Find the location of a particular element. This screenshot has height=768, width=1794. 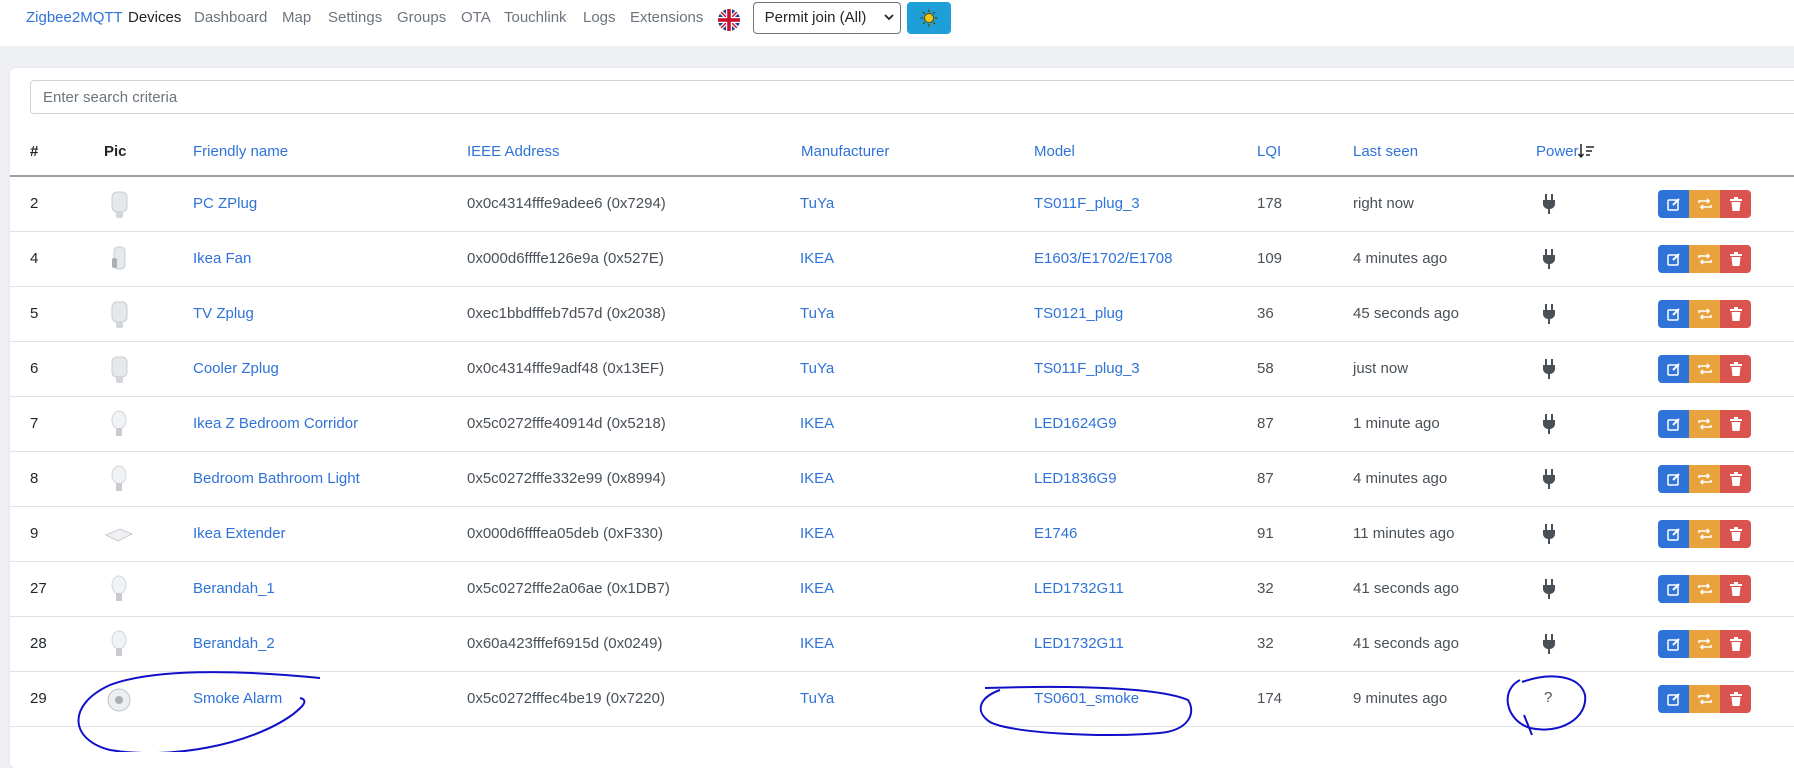

device-lqi: 58 is located at coordinates (1265, 368).